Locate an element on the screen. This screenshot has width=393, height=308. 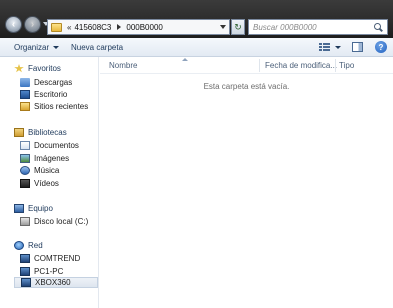
music-icon is located at coordinates (25, 170).